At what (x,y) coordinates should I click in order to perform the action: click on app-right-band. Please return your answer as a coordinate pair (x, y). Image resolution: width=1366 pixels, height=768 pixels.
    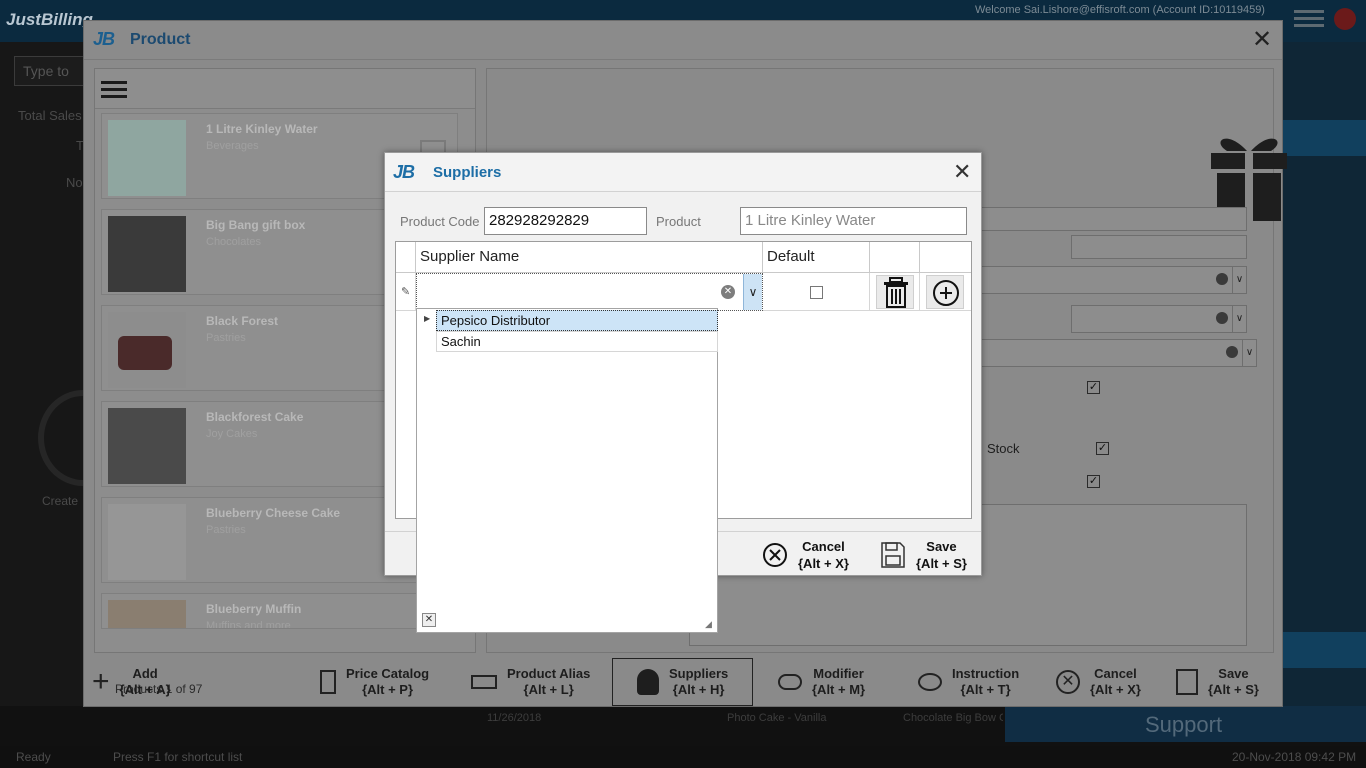
    Looking at the image, I should click on (1324, 138).